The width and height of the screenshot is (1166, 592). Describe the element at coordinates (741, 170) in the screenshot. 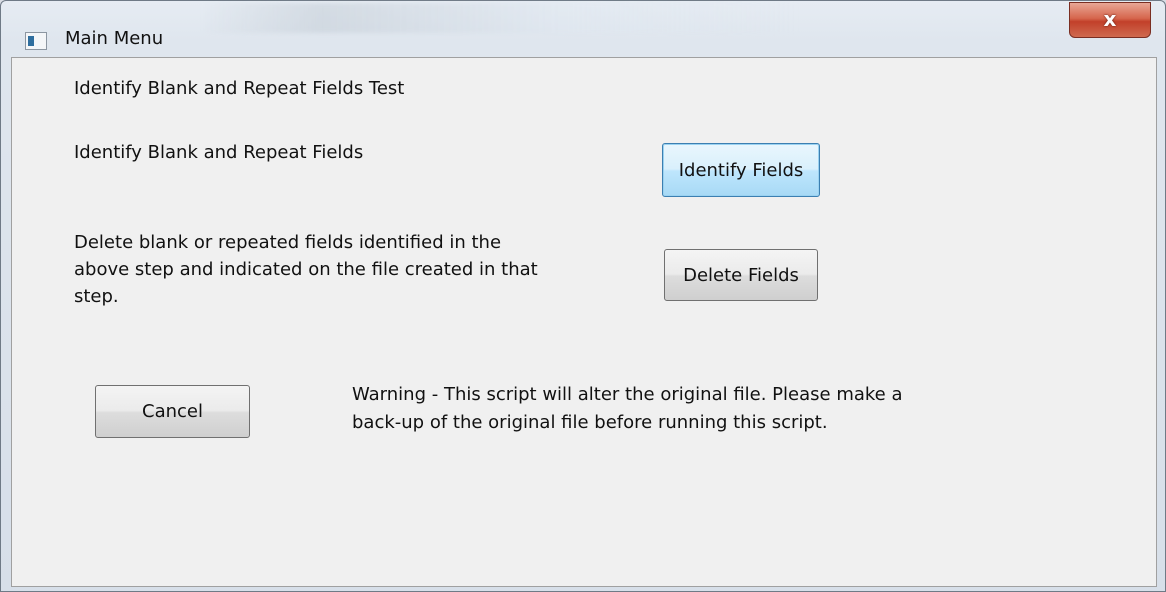

I see `identify-fields-button: Identify Fields` at that location.